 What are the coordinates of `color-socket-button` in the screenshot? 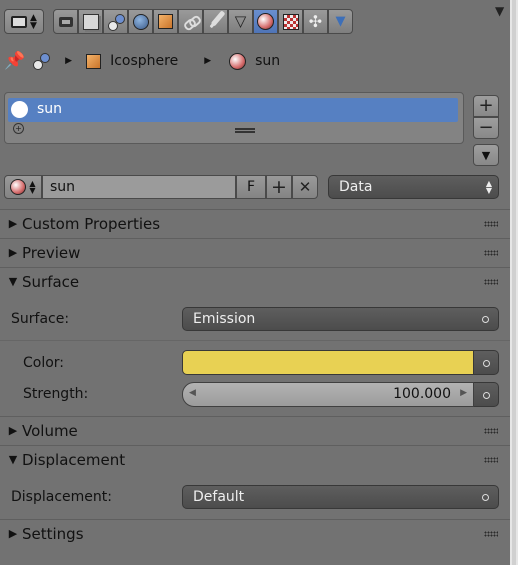 It's located at (486, 362).